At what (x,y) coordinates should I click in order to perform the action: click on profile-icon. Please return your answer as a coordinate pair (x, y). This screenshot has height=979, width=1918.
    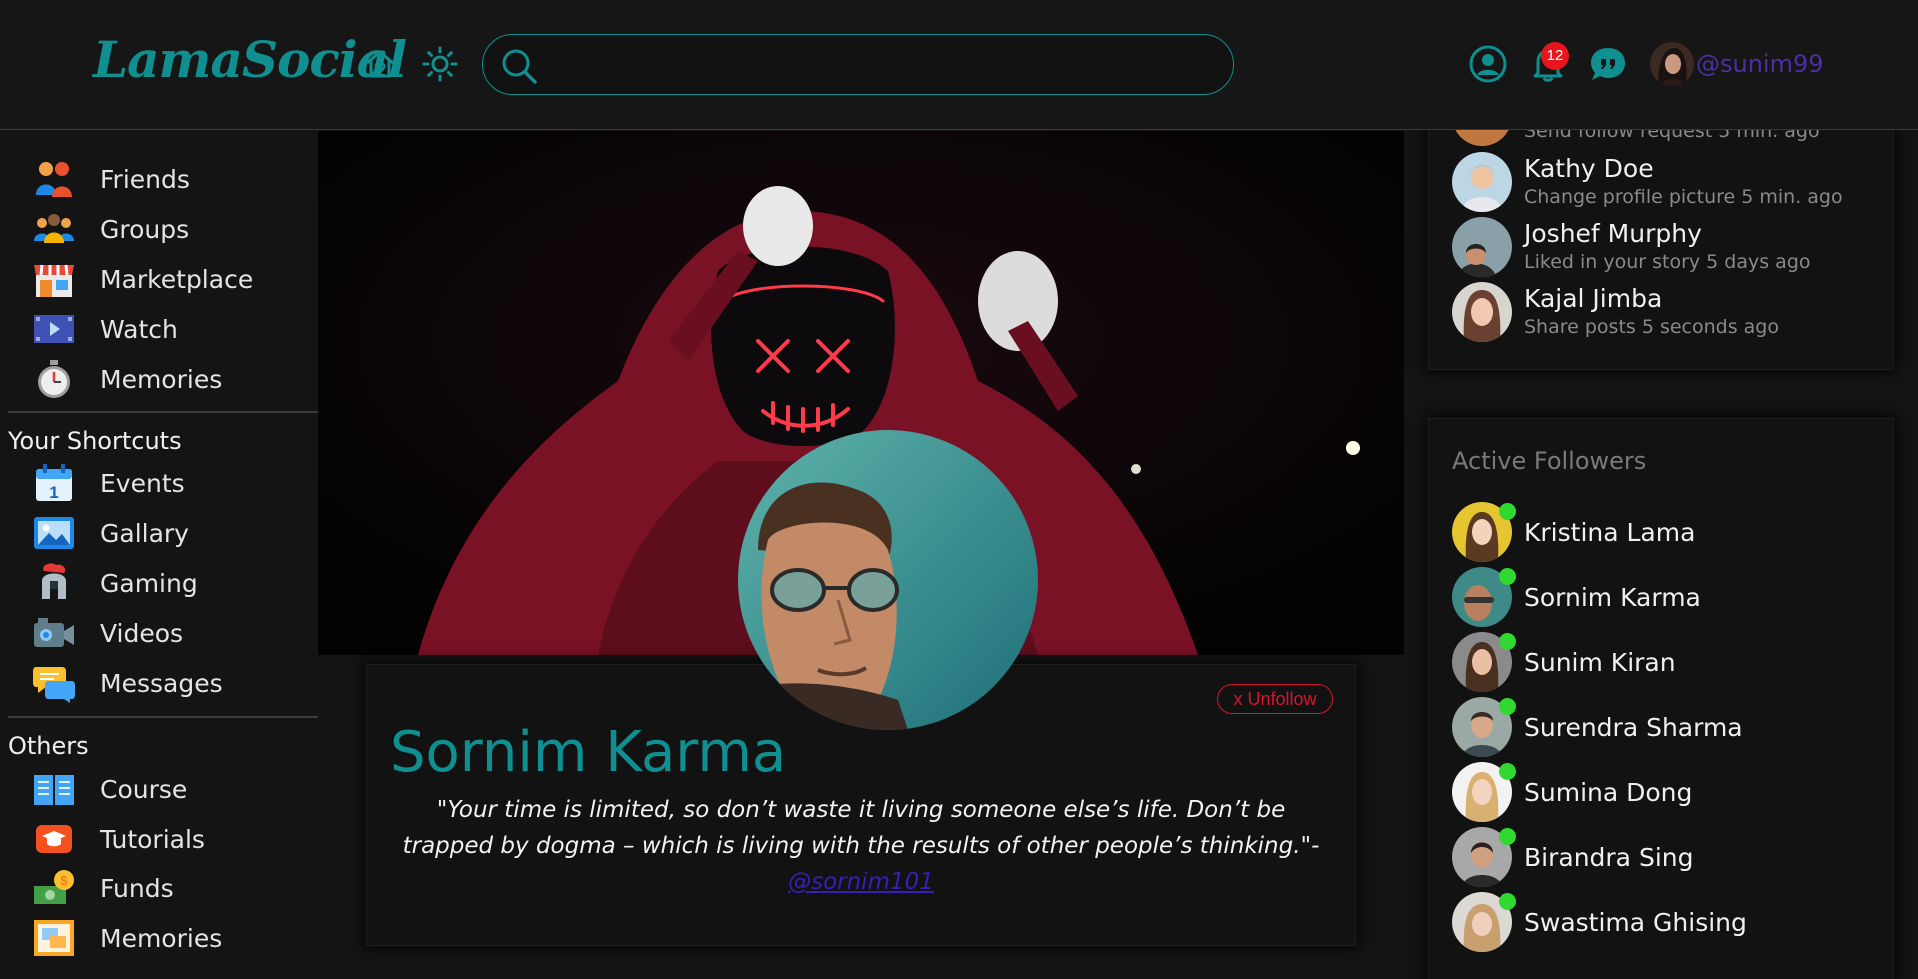
    Looking at the image, I should click on (1488, 64).